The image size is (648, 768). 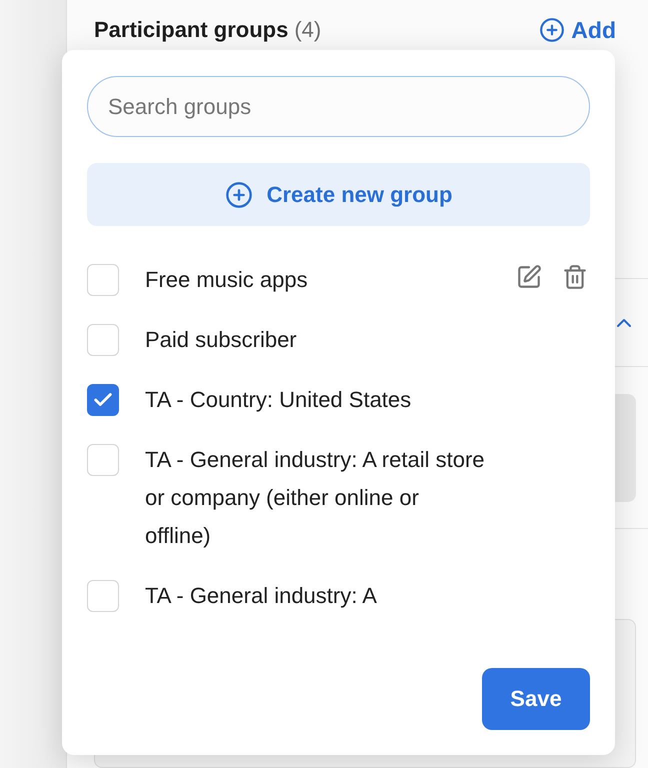 What do you see at coordinates (338, 106) in the screenshot?
I see `search-field: Search groups` at bounding box center [338, 106].